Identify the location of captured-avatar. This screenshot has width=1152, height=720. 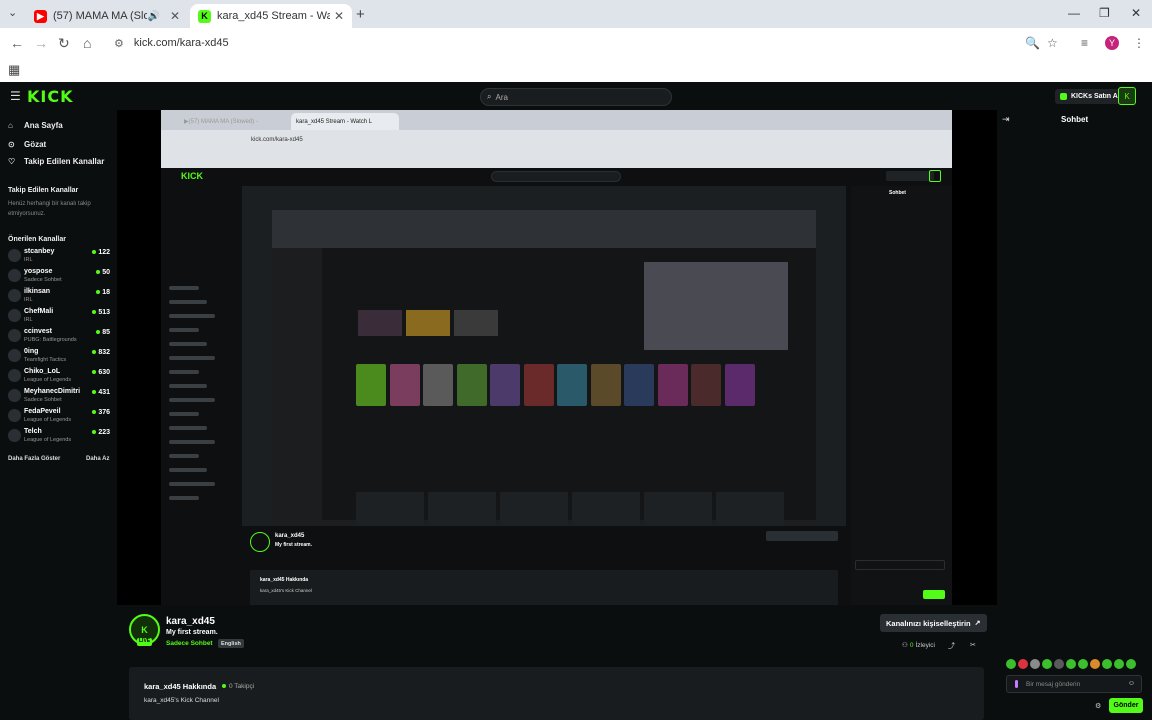
(935, 176).